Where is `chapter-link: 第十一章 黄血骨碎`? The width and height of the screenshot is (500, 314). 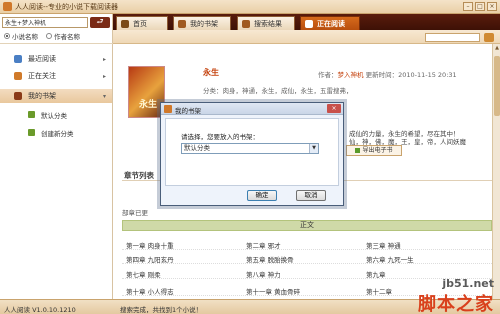
chapter-link: 第十一章 黄血骨碎 is located at coordinates (273, 291).